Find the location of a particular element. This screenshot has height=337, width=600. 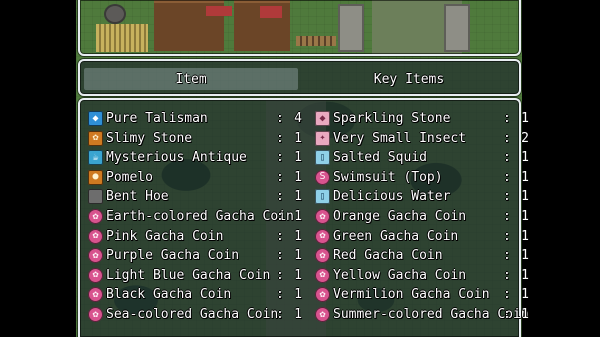

help-window is located at coordinates (299, 28).